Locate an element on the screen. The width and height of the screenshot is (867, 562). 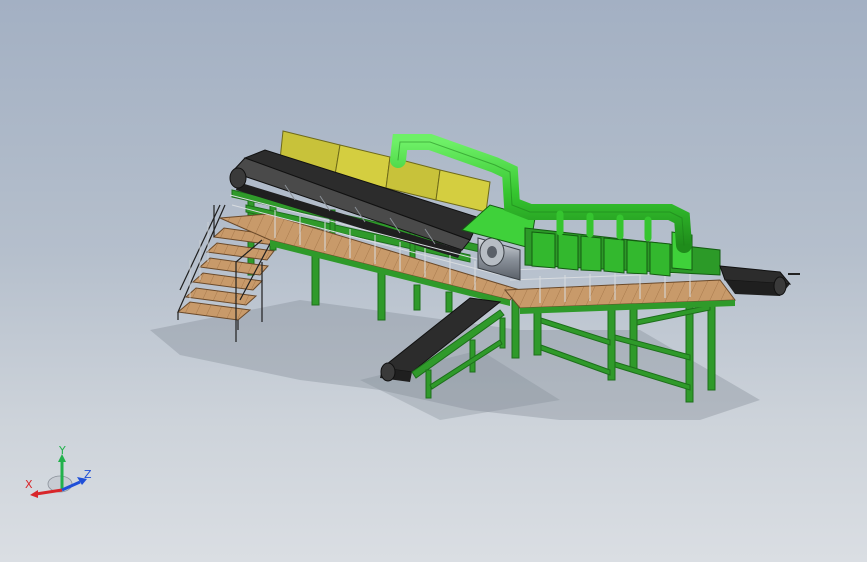
screening-drum is located at coordinates (499, 259).